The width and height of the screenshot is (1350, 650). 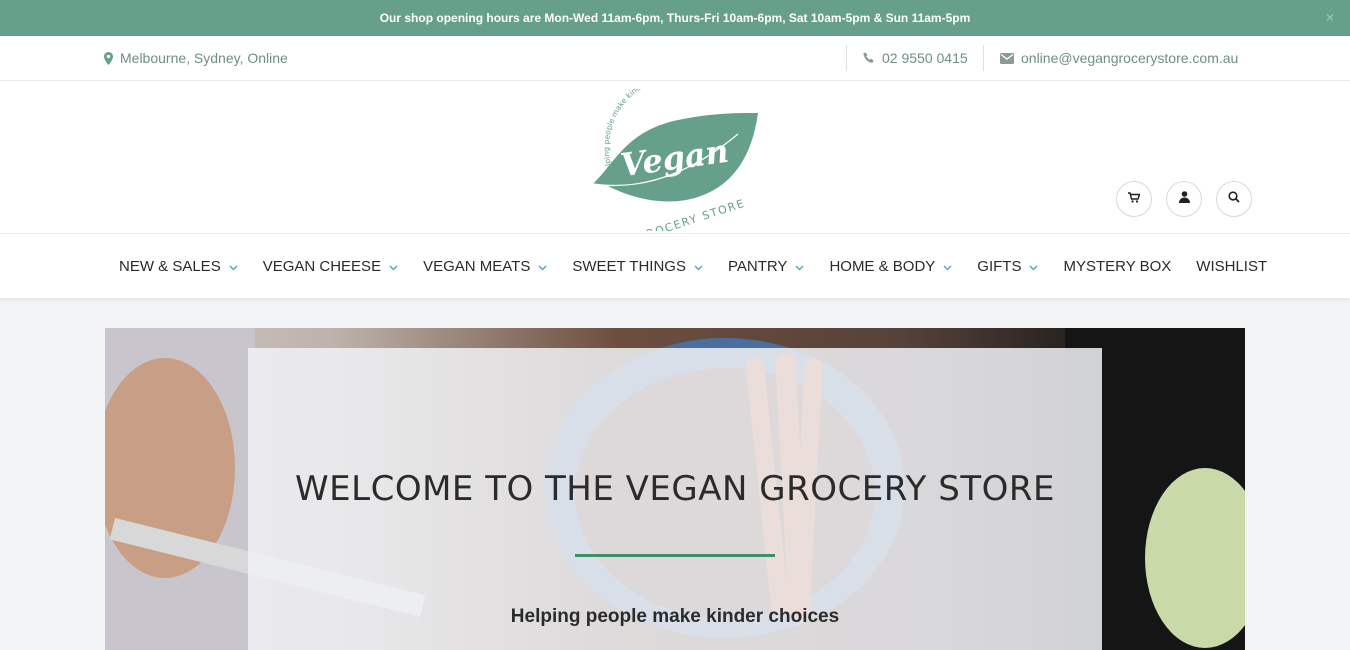 I want to click on hero-title: WELCOME TO THE VEGAN GROCERY STORE, so click(x=675, y=489).